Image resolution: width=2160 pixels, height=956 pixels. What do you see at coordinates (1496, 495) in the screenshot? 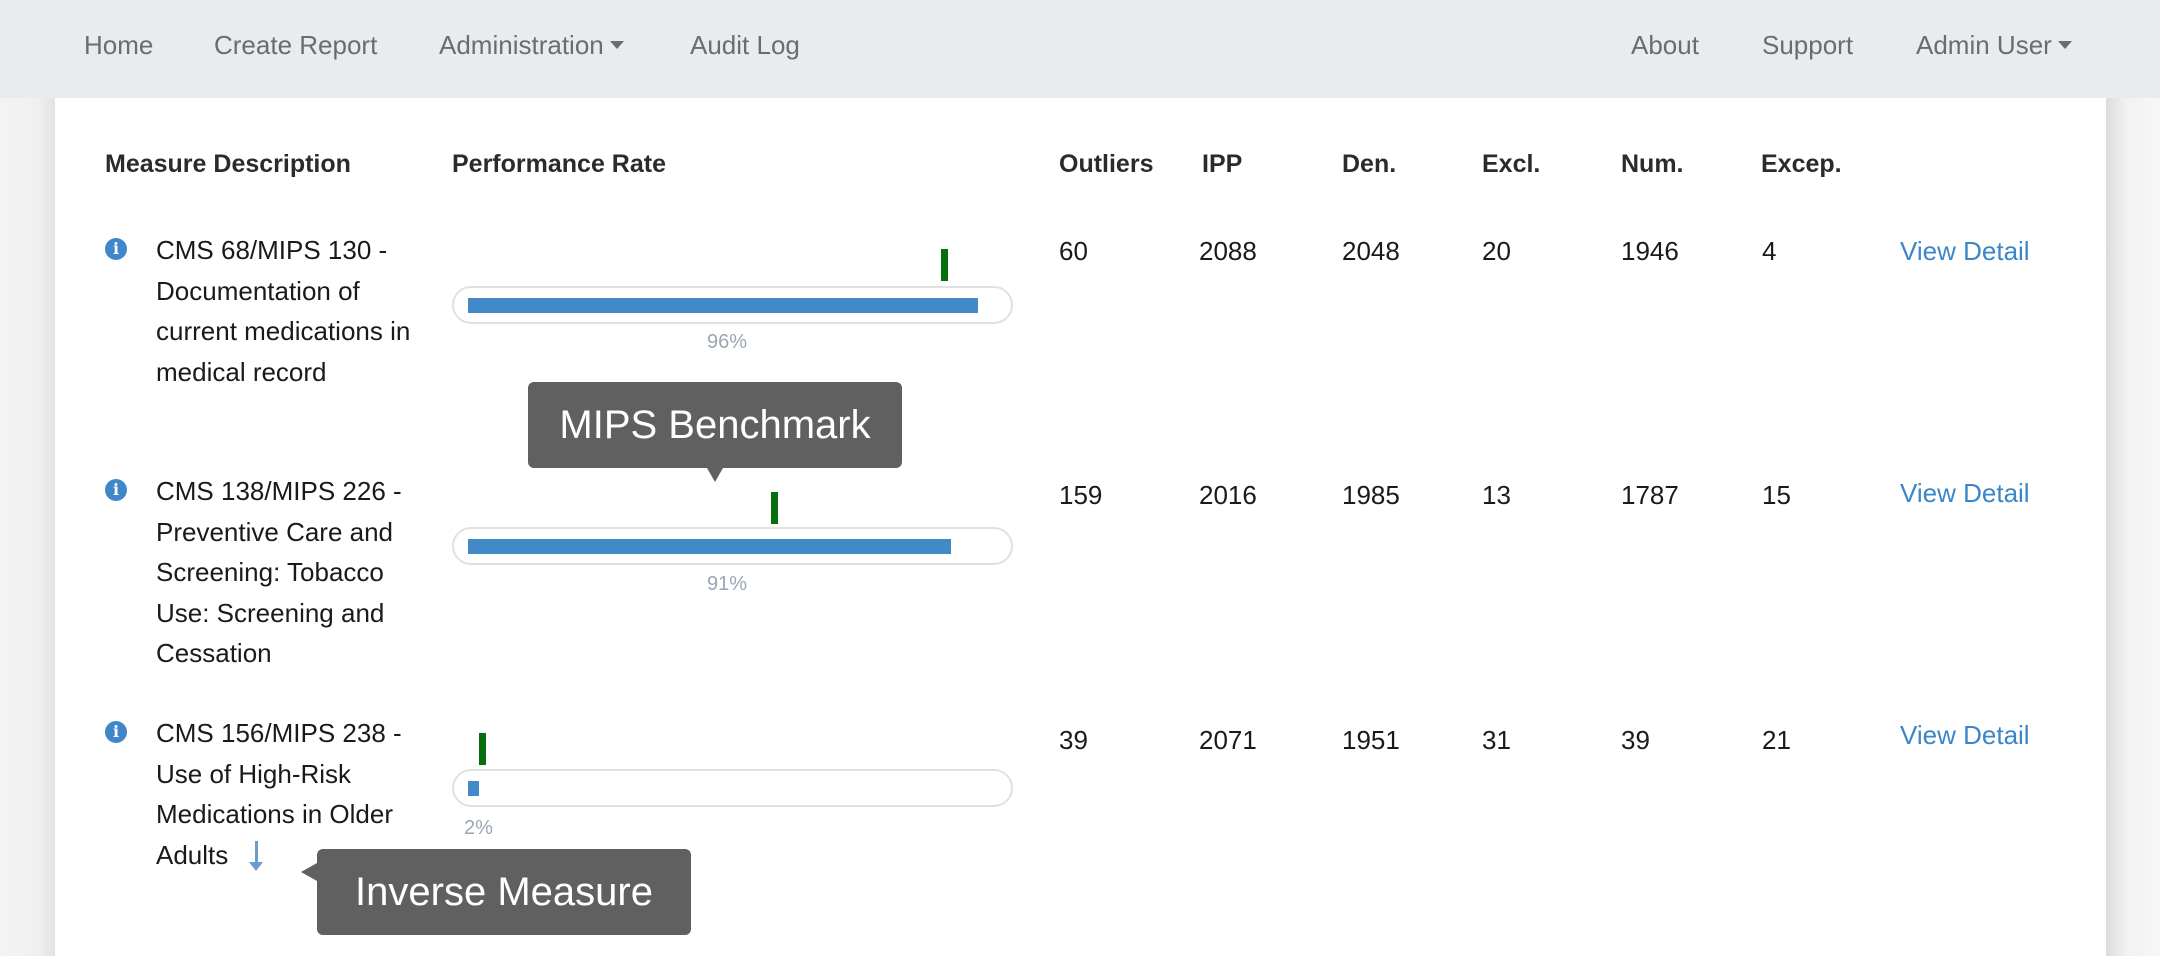
I see `excl-value: 13` at bounding box center [1496, 495].